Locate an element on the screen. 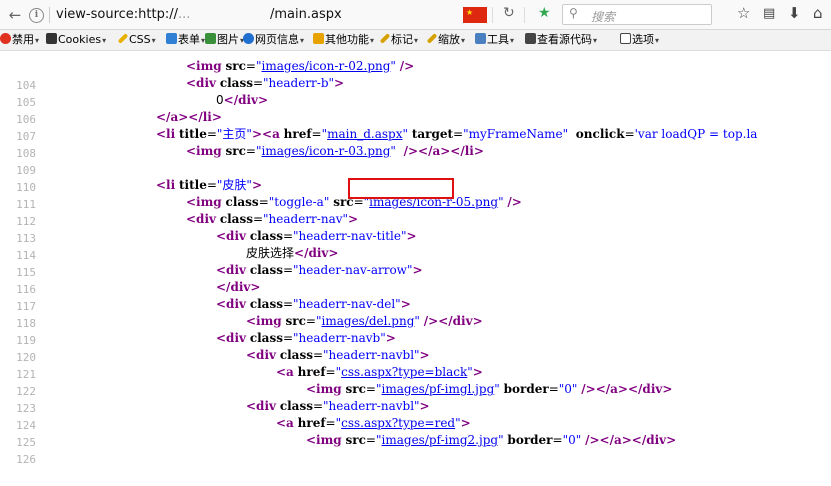  toolbar-item-cookies: Cookies▾ is located at coordinates (76, 40).